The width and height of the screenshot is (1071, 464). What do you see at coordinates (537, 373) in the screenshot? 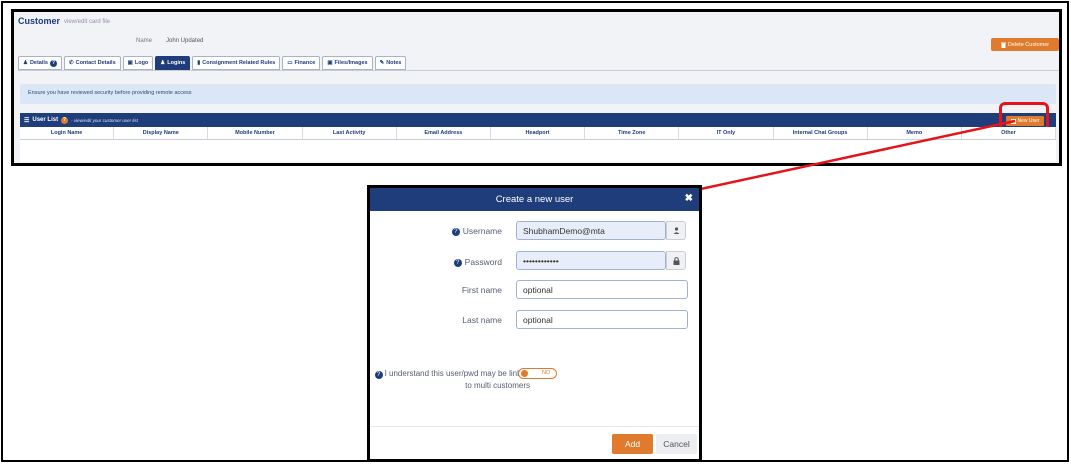
I see `multi-customer-toggle: NO` at bounding box center [537, 373].